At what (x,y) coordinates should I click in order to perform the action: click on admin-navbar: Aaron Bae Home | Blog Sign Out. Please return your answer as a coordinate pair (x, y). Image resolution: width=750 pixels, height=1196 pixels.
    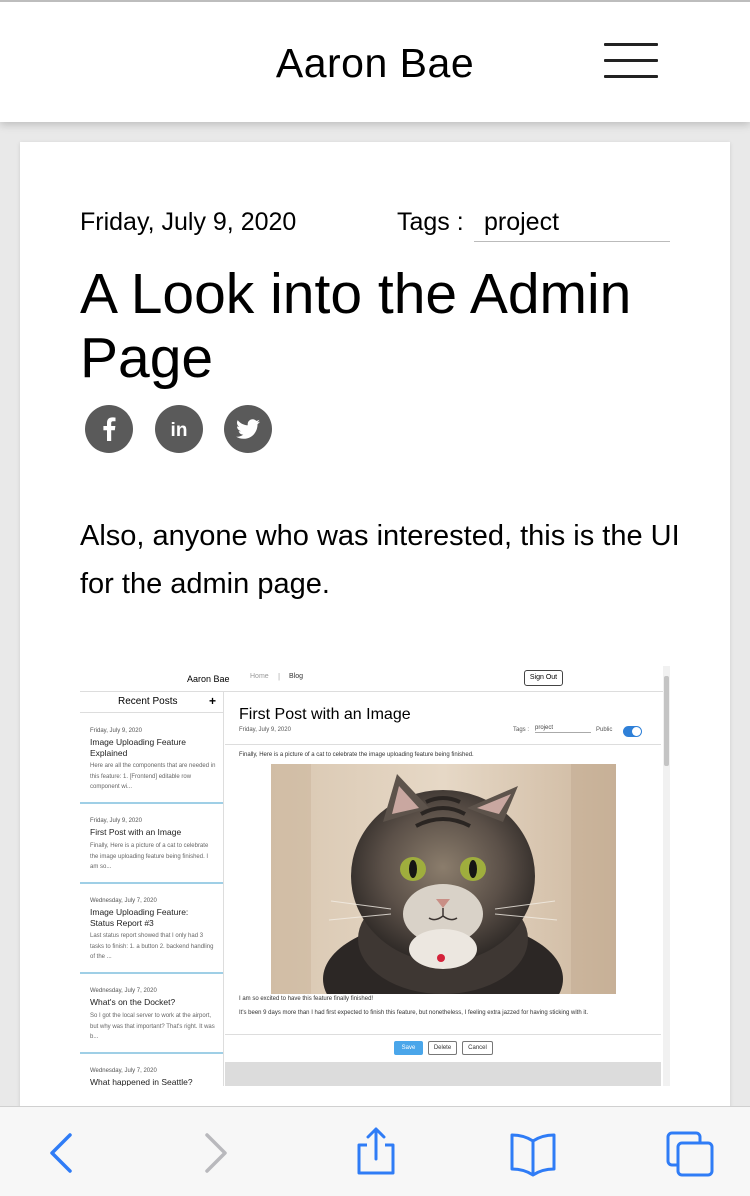
    Looking at the image, I should click on (372, 679).